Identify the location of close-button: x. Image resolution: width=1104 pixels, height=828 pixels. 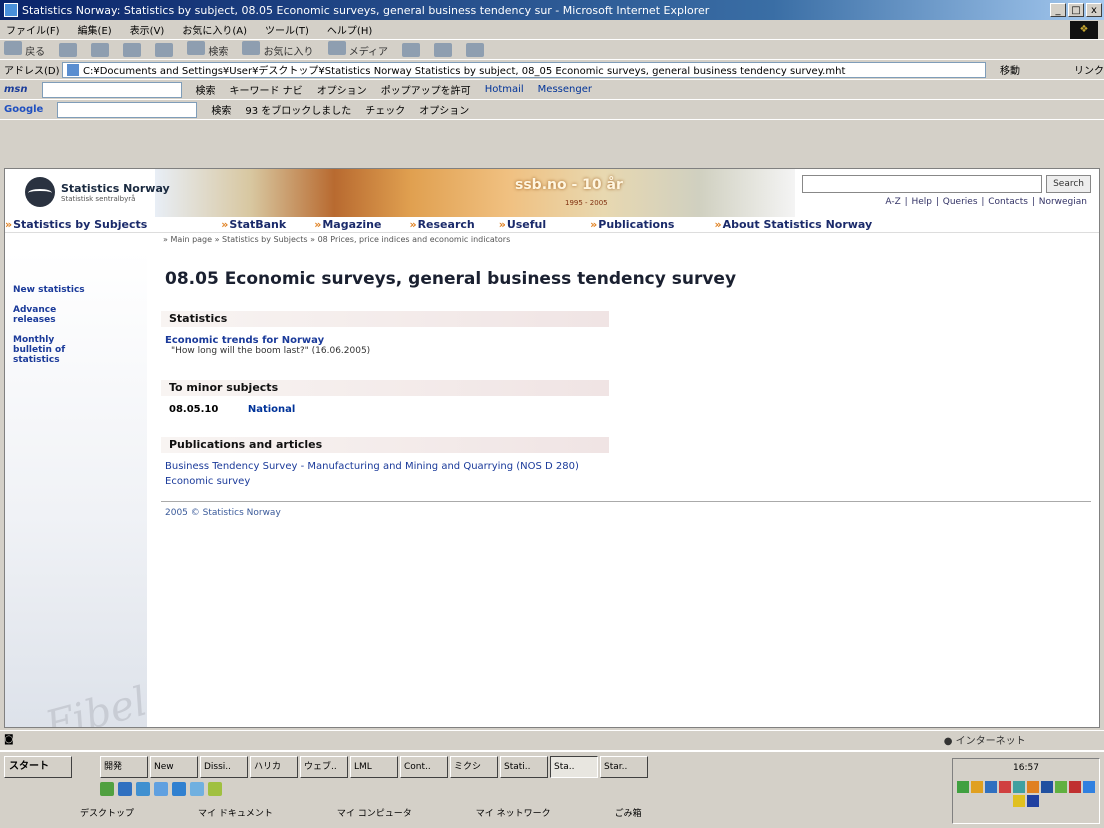
(1094, 10).